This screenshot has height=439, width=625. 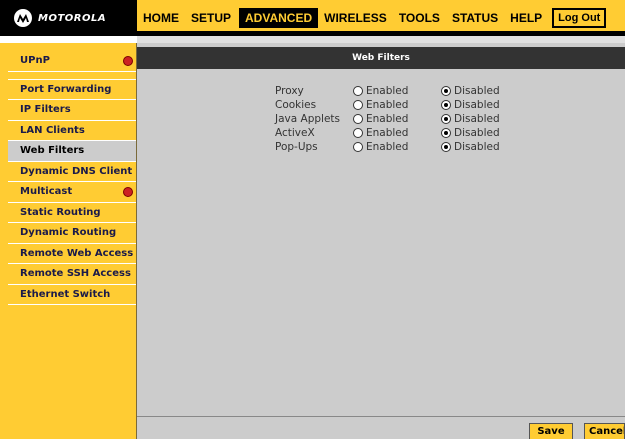 What do you see at coordinates (295, 133) in the screenshot?
I see `filter-label: ActiveX` at bounding box center [295, 133].